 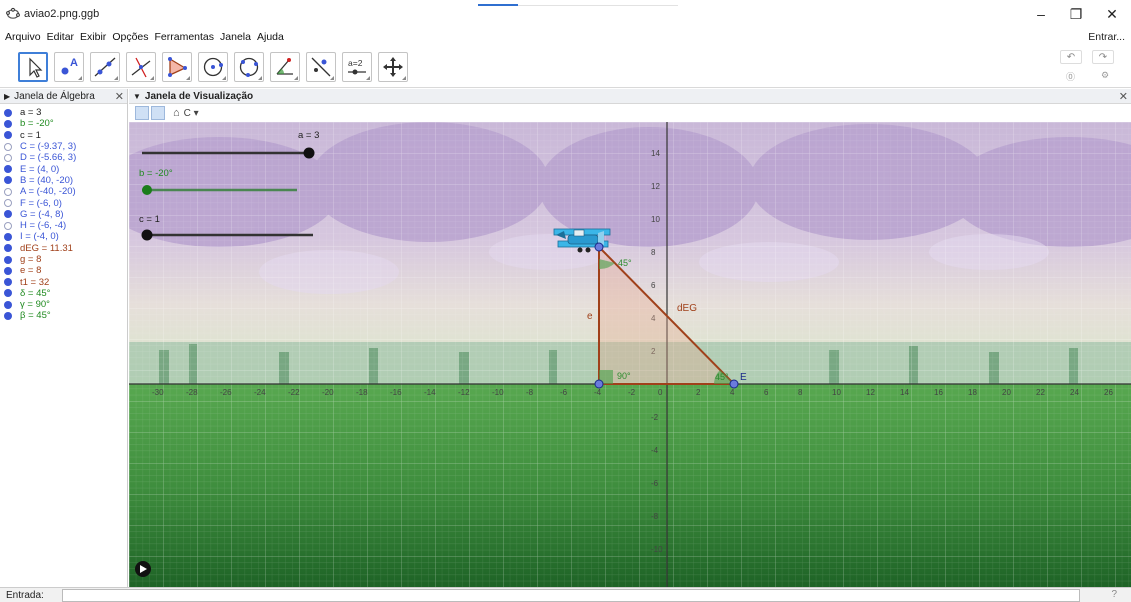 What do you see at coordinates (270, 37) in the screenshot?
I see `menu-ajuda: Ajuda` at bounding box center [270, 37].